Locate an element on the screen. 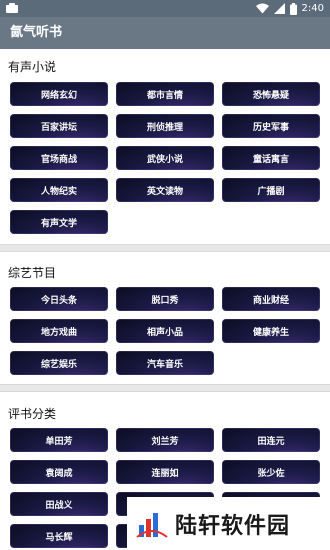  category-button: 恐怖悬疑 is located at coordinates (271, 94).